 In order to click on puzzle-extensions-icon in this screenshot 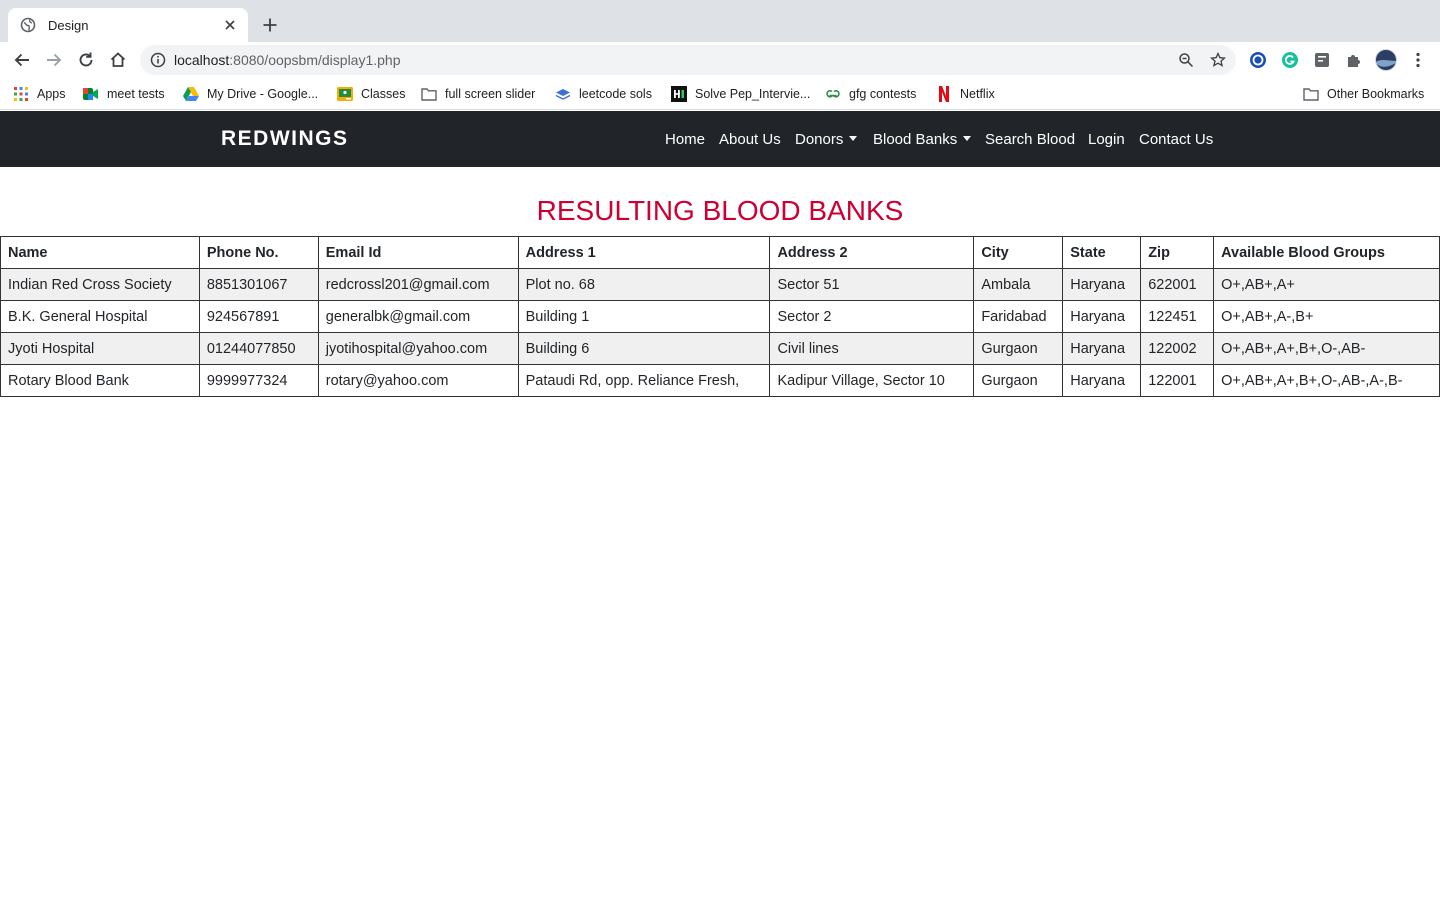, I will do `click(1354, 60)`.